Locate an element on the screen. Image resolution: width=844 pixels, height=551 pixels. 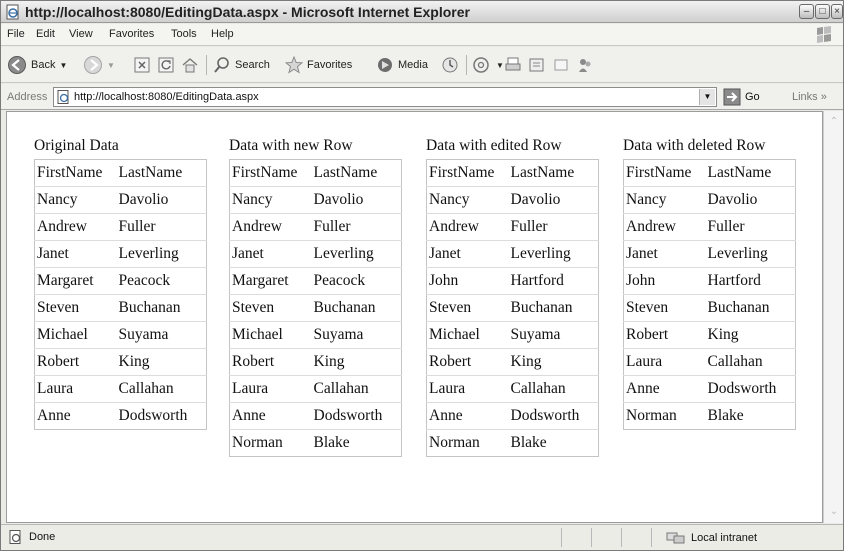
favorites-button: Favorites is located at coordinates (318, 65).